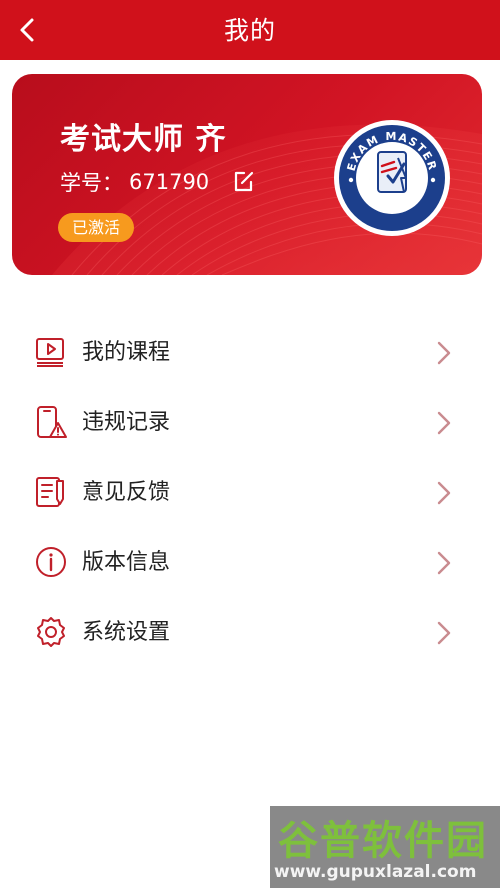 This screenshot has width=500, height=888. I want to click on status-badge: 已激活, so click(96, 227).